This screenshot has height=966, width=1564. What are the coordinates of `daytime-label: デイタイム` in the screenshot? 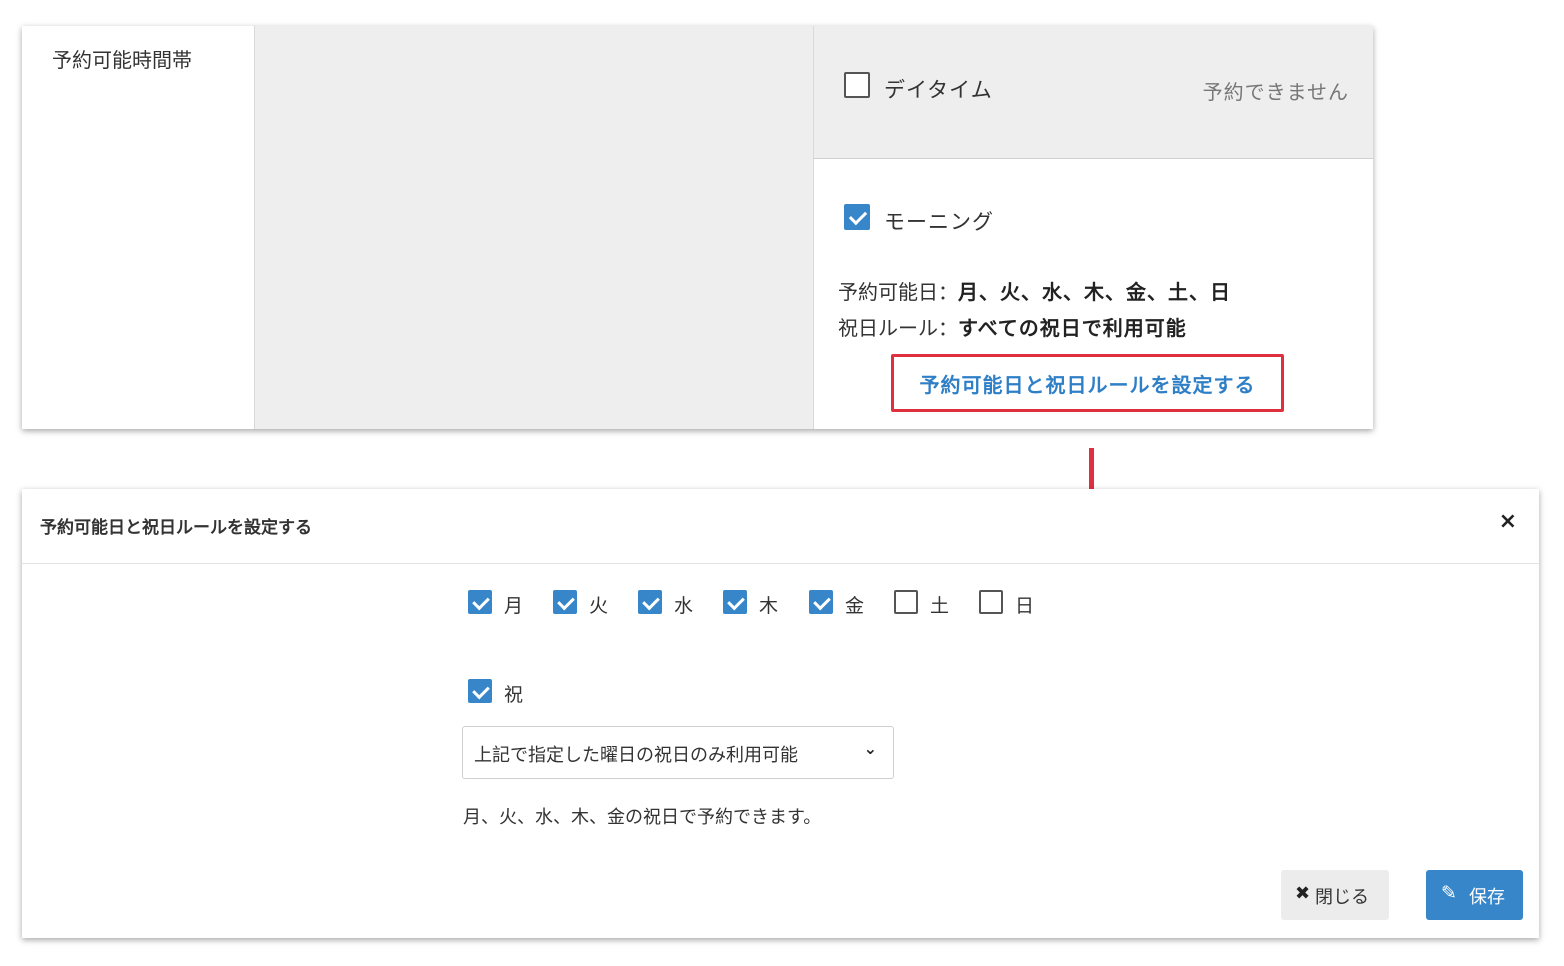 It's located at (938, 90).